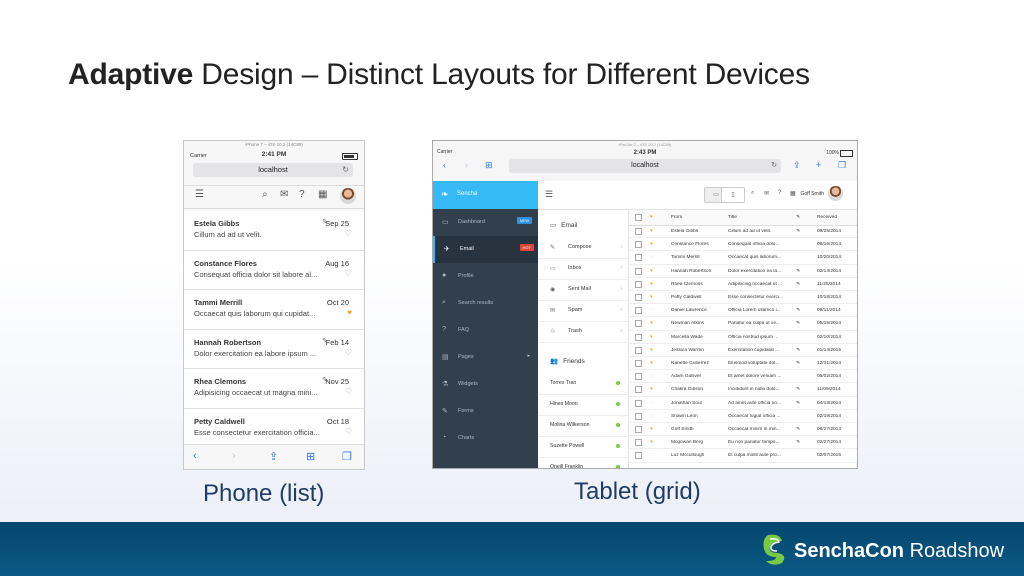  I want to click on sidebar-item-faq: ? FAQ, so click(485, 330).